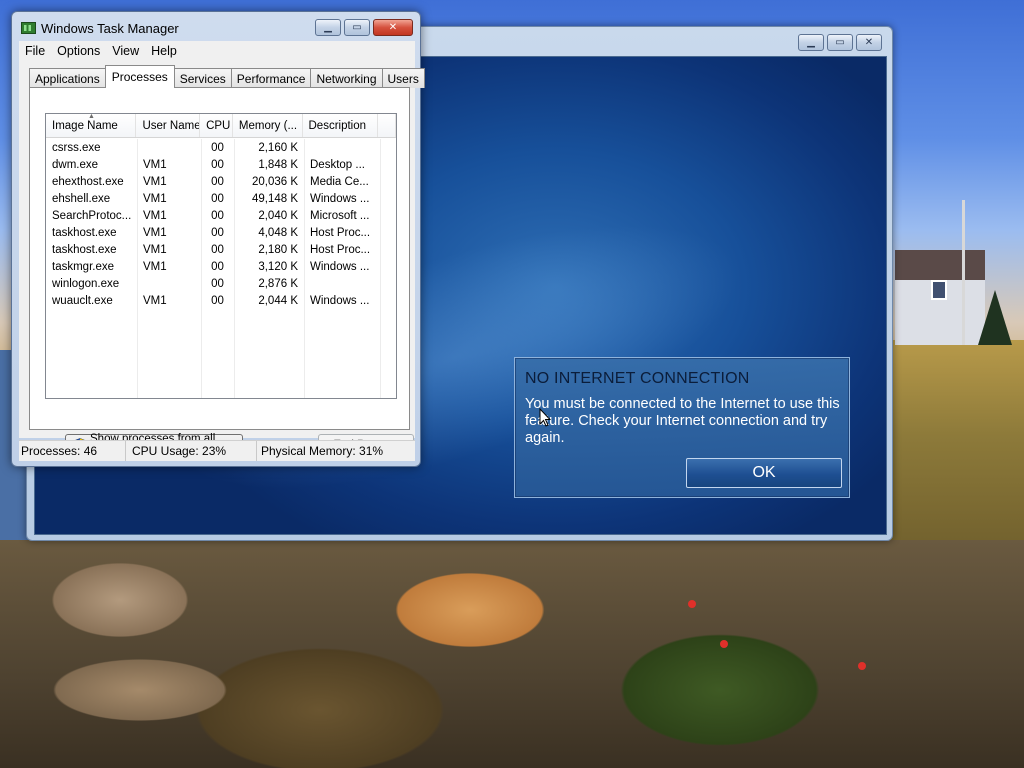  What do you see at coordinates (274, 181) in the screenshot?
I see `cell-memory: 20,036 K` at bounding box center [274, 181].